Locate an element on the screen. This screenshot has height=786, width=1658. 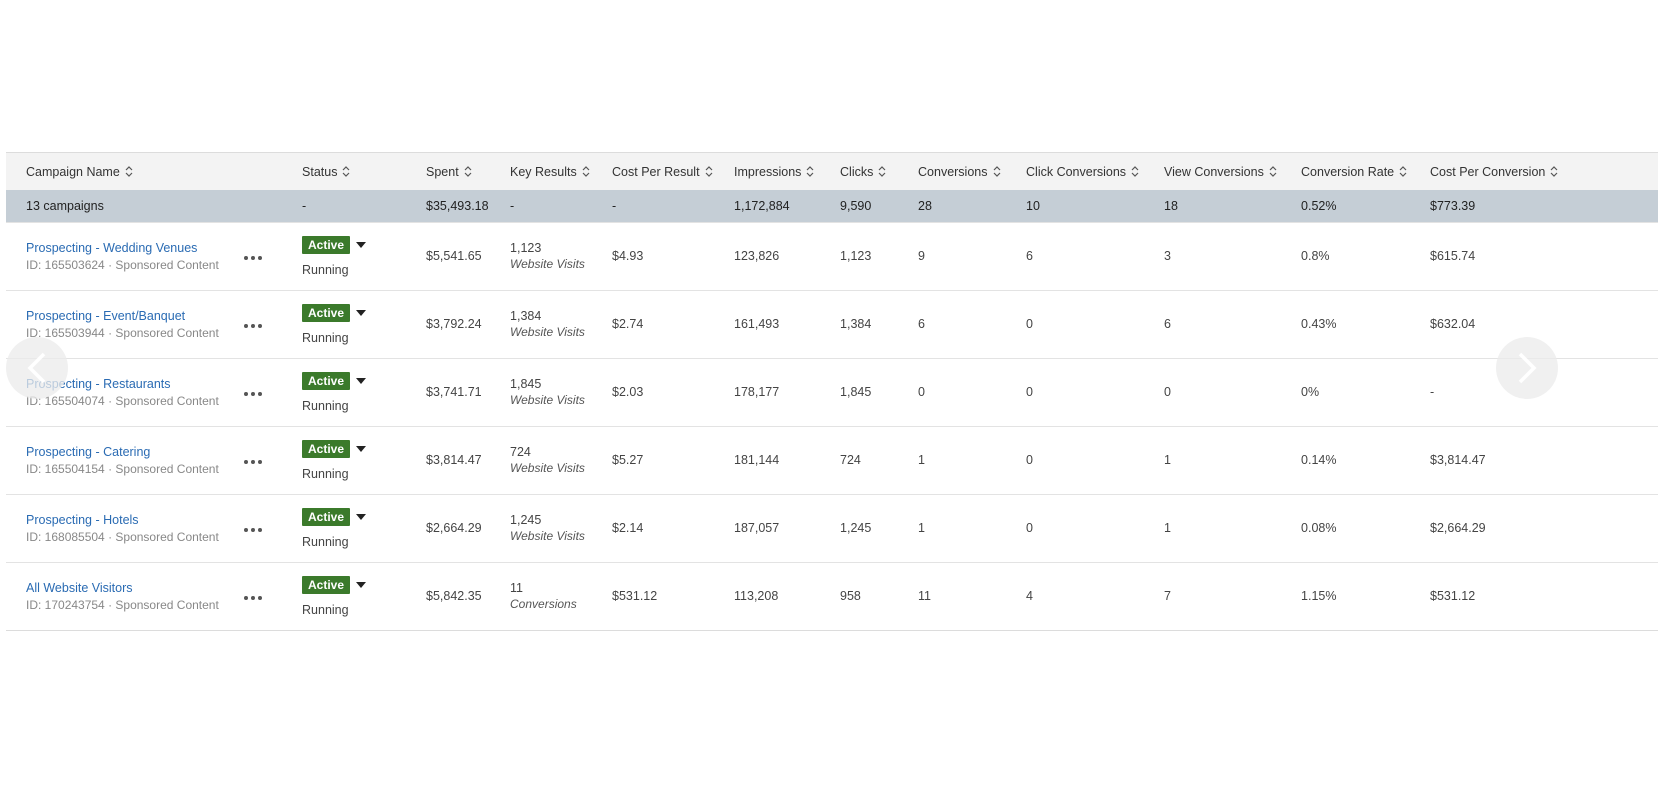
clicks-cell: 1,245 is located at coordinates (856, 528).